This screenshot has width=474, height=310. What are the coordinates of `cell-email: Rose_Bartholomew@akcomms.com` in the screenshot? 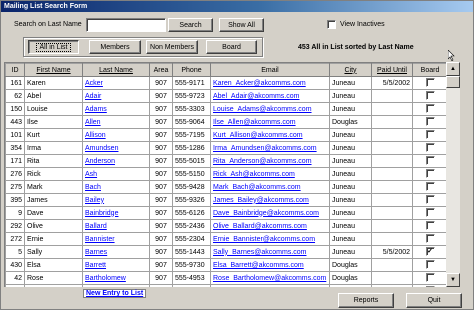 It's located at (270, 278).